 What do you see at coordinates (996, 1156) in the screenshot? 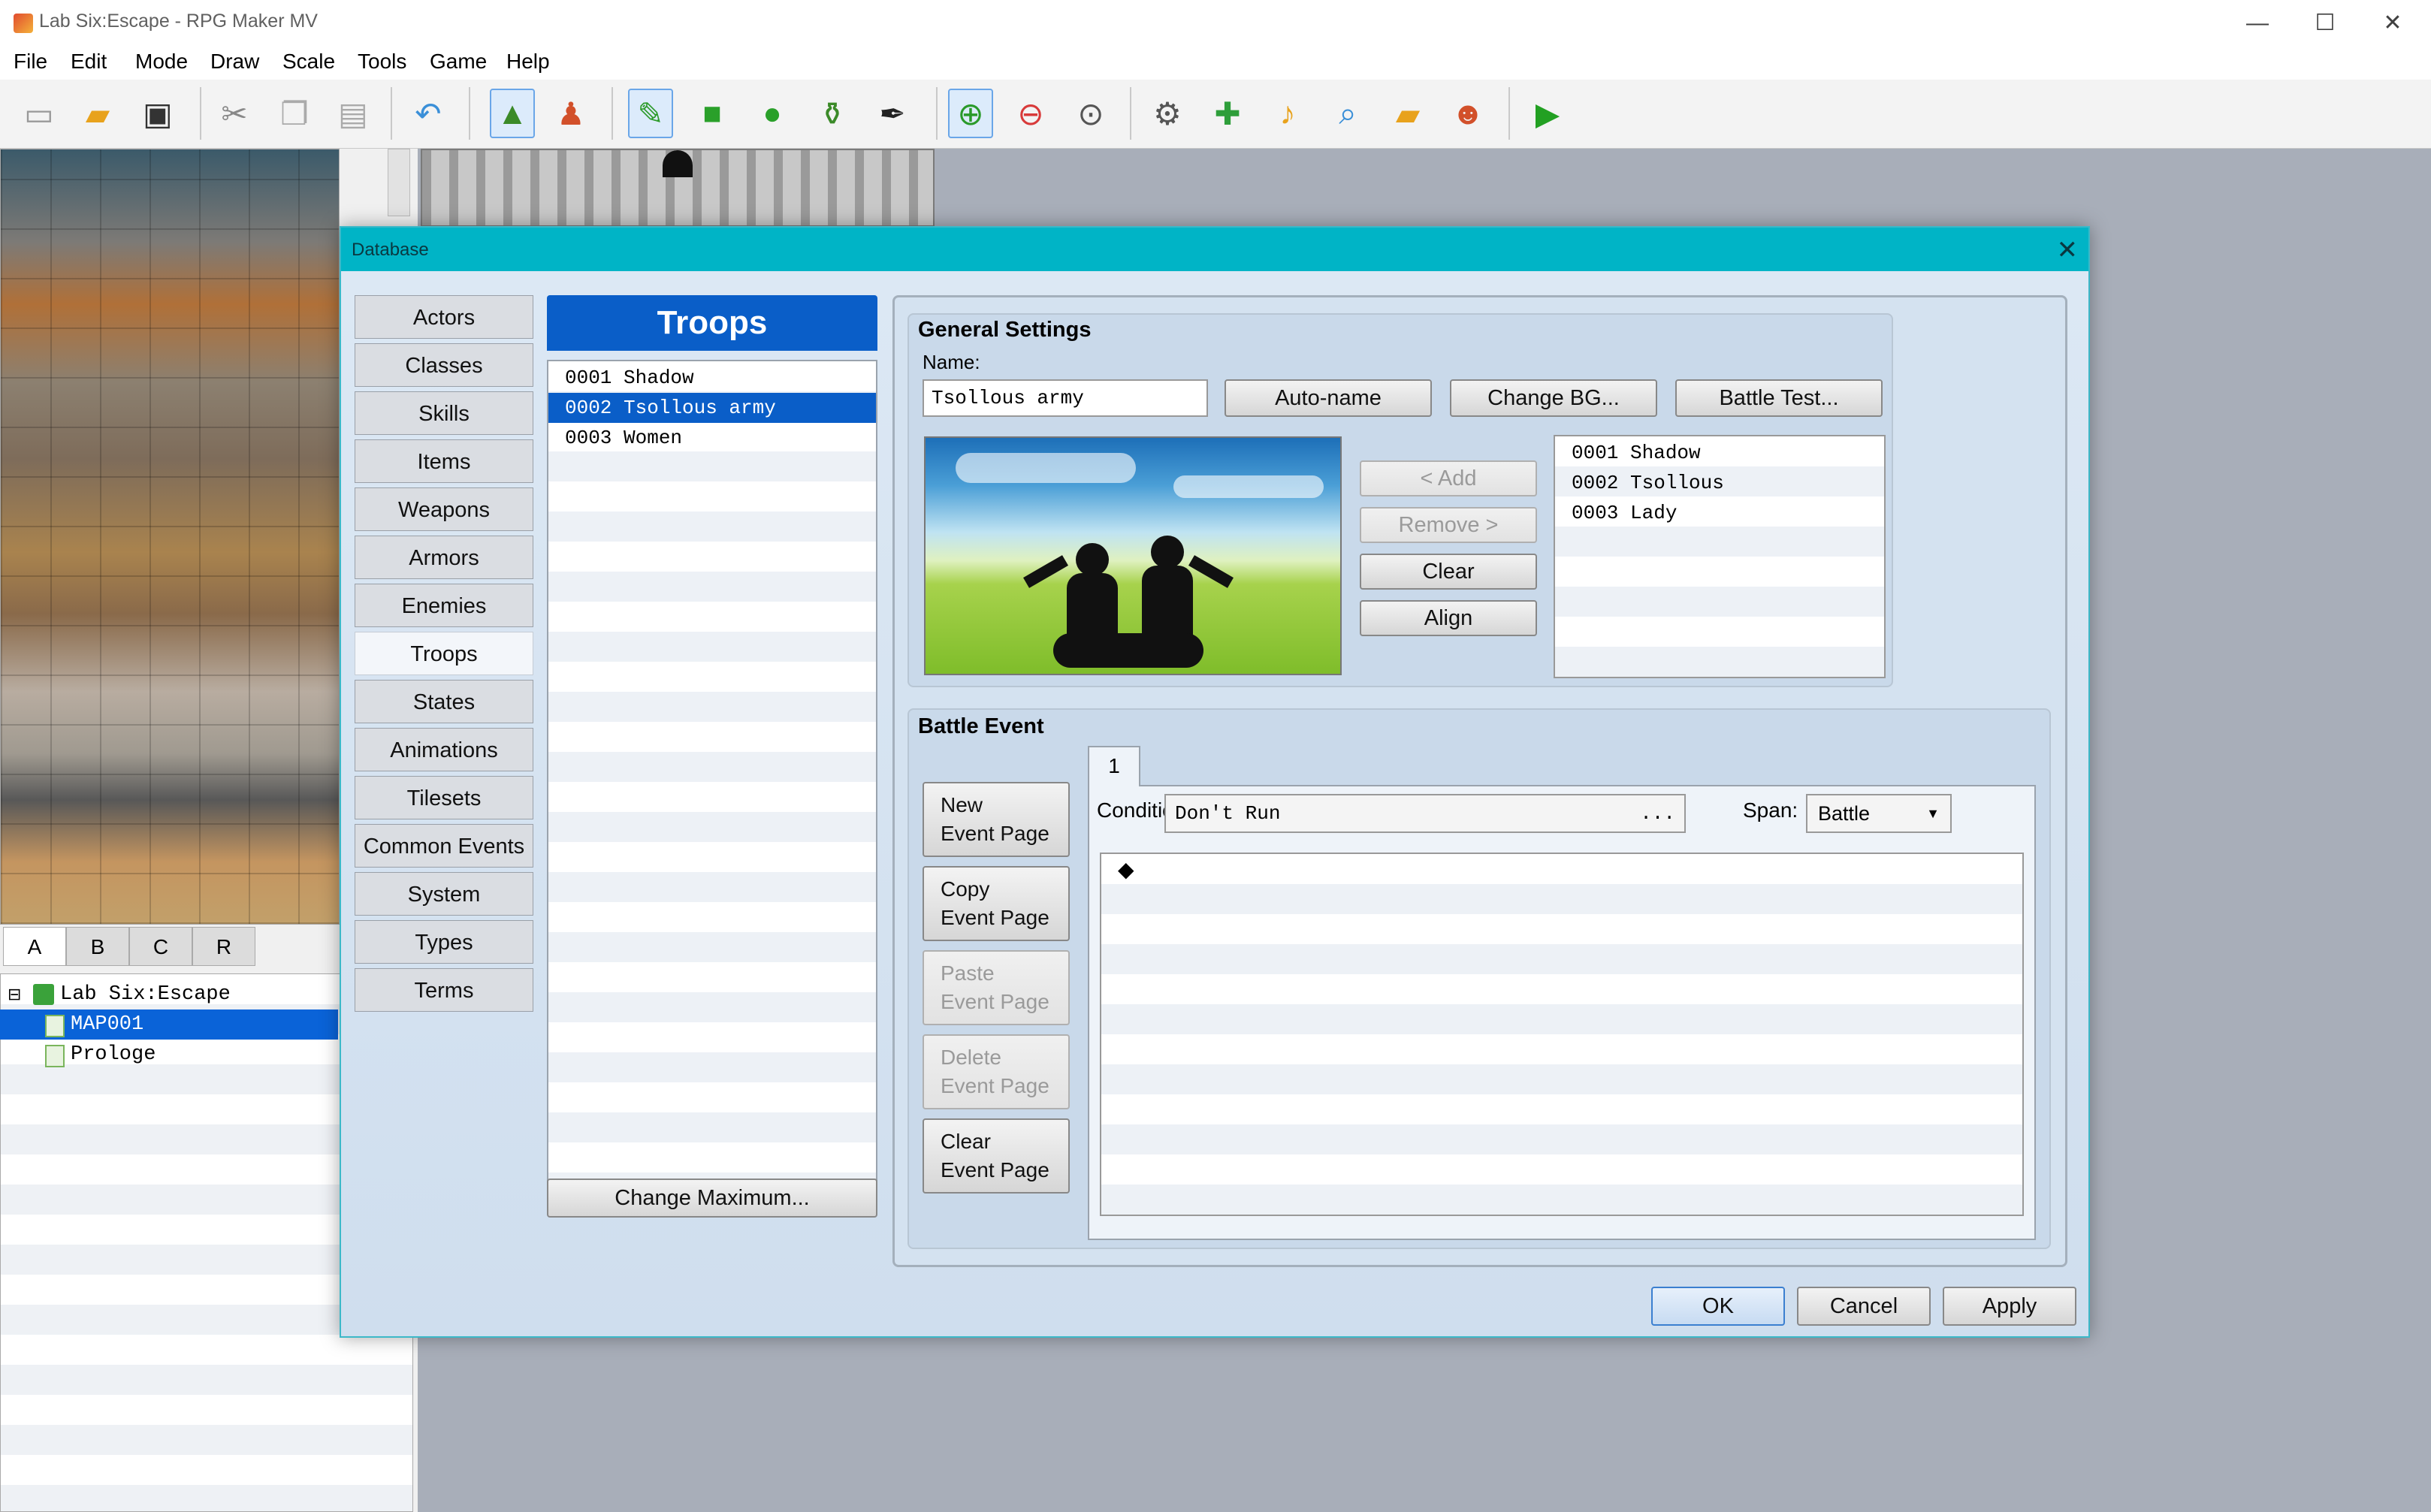
I see `clear-event-page-button: Clear Event Page` at bounding box center [996, 1156].